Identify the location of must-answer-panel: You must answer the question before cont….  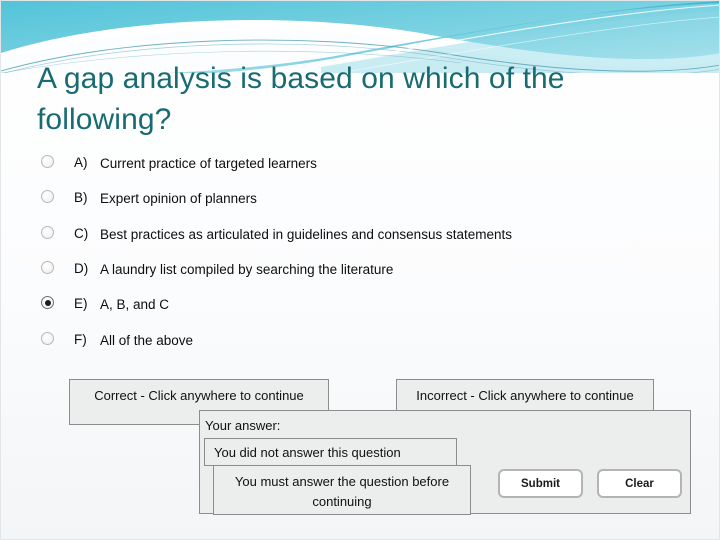
(342, 490).